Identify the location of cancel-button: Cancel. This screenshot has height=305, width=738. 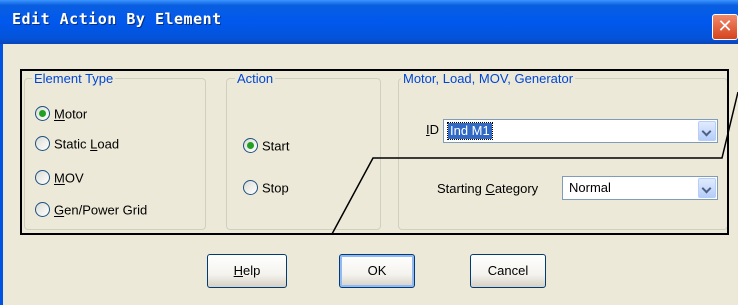
(508, 271).